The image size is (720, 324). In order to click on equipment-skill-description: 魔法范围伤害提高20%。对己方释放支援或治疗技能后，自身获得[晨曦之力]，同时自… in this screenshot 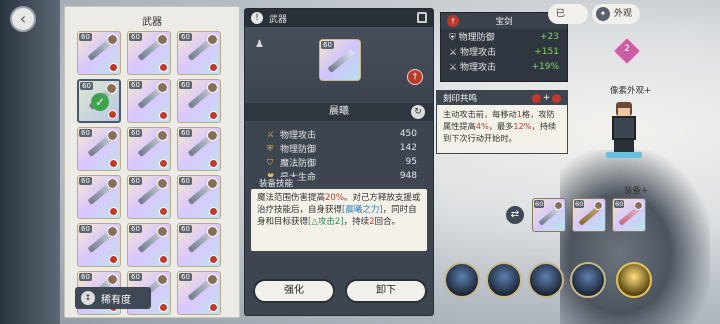, I will do `click(339, 220)`.